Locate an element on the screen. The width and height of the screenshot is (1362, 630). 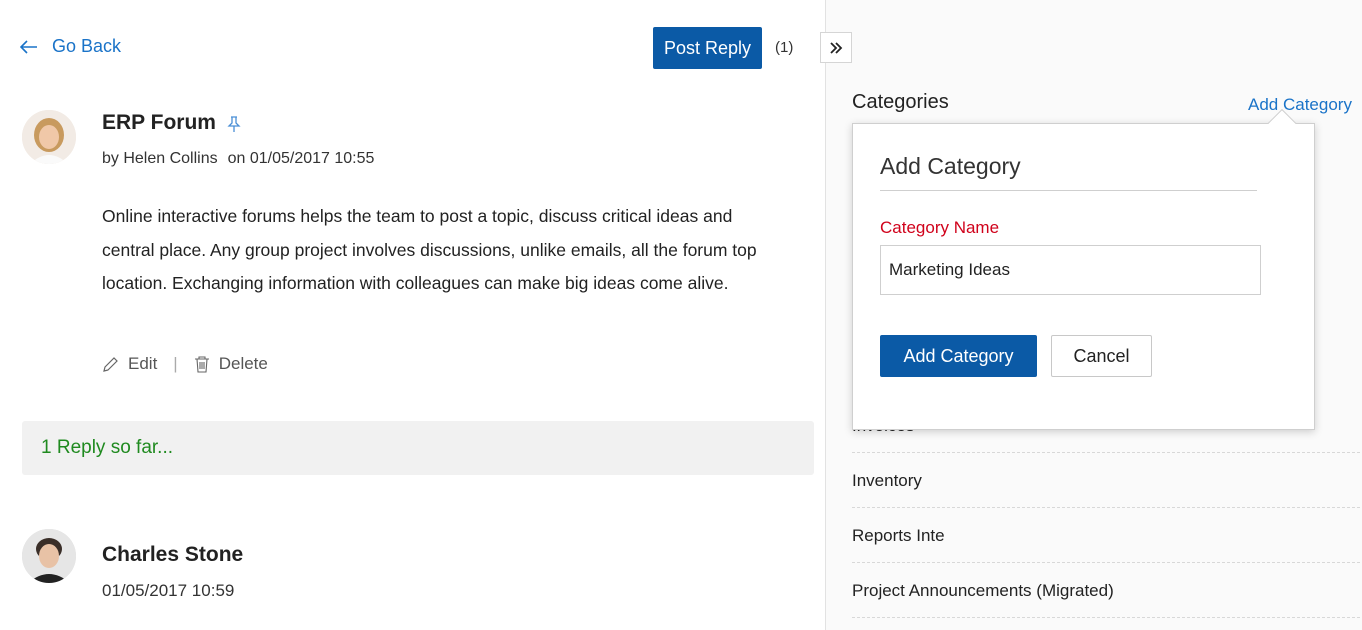
add-category-link: Add Category is located at coordinates (1300, 105).